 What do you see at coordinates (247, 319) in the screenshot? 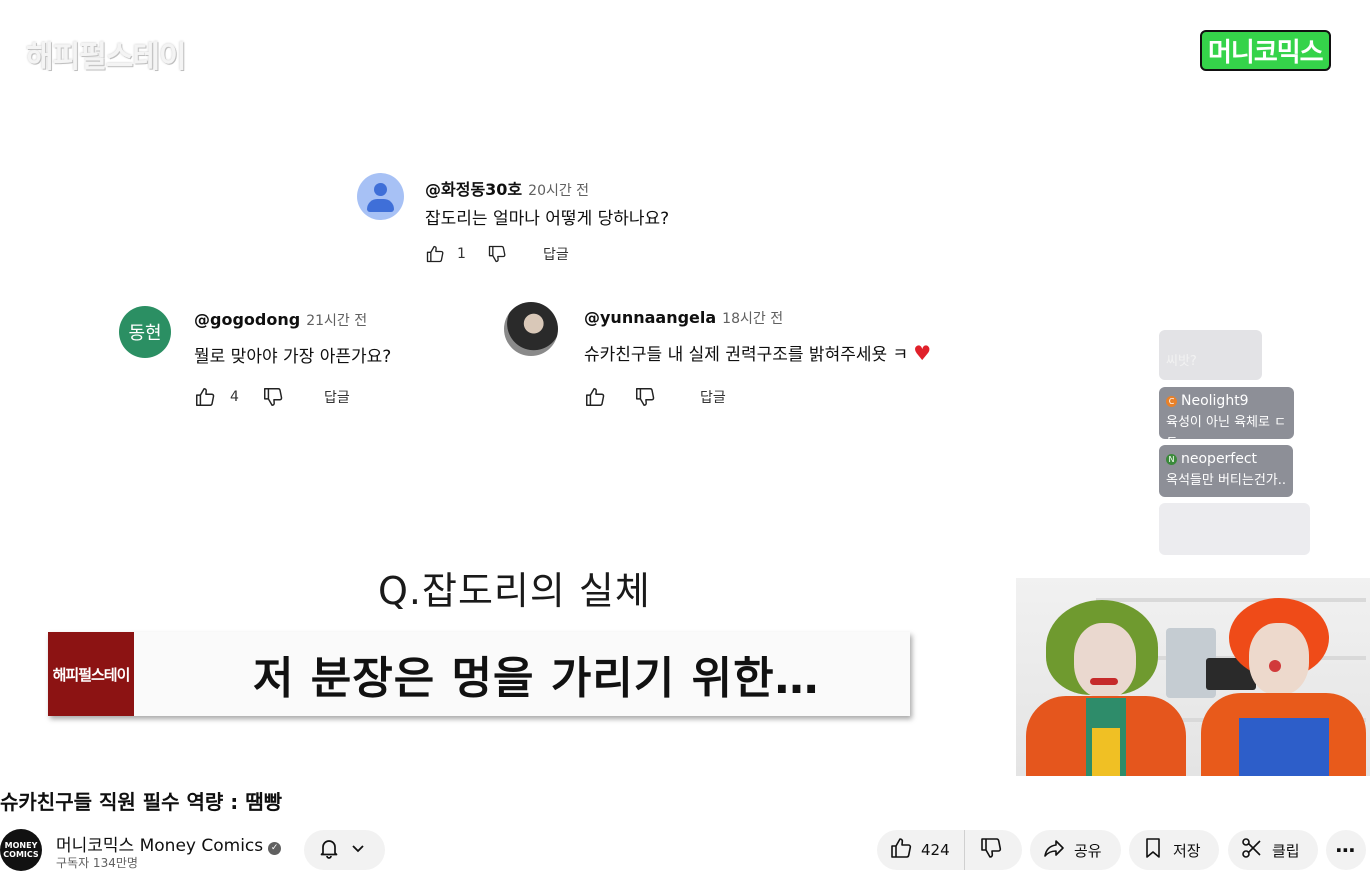
I see `comment-username: @gogodong` at bounding box center [247, 319].